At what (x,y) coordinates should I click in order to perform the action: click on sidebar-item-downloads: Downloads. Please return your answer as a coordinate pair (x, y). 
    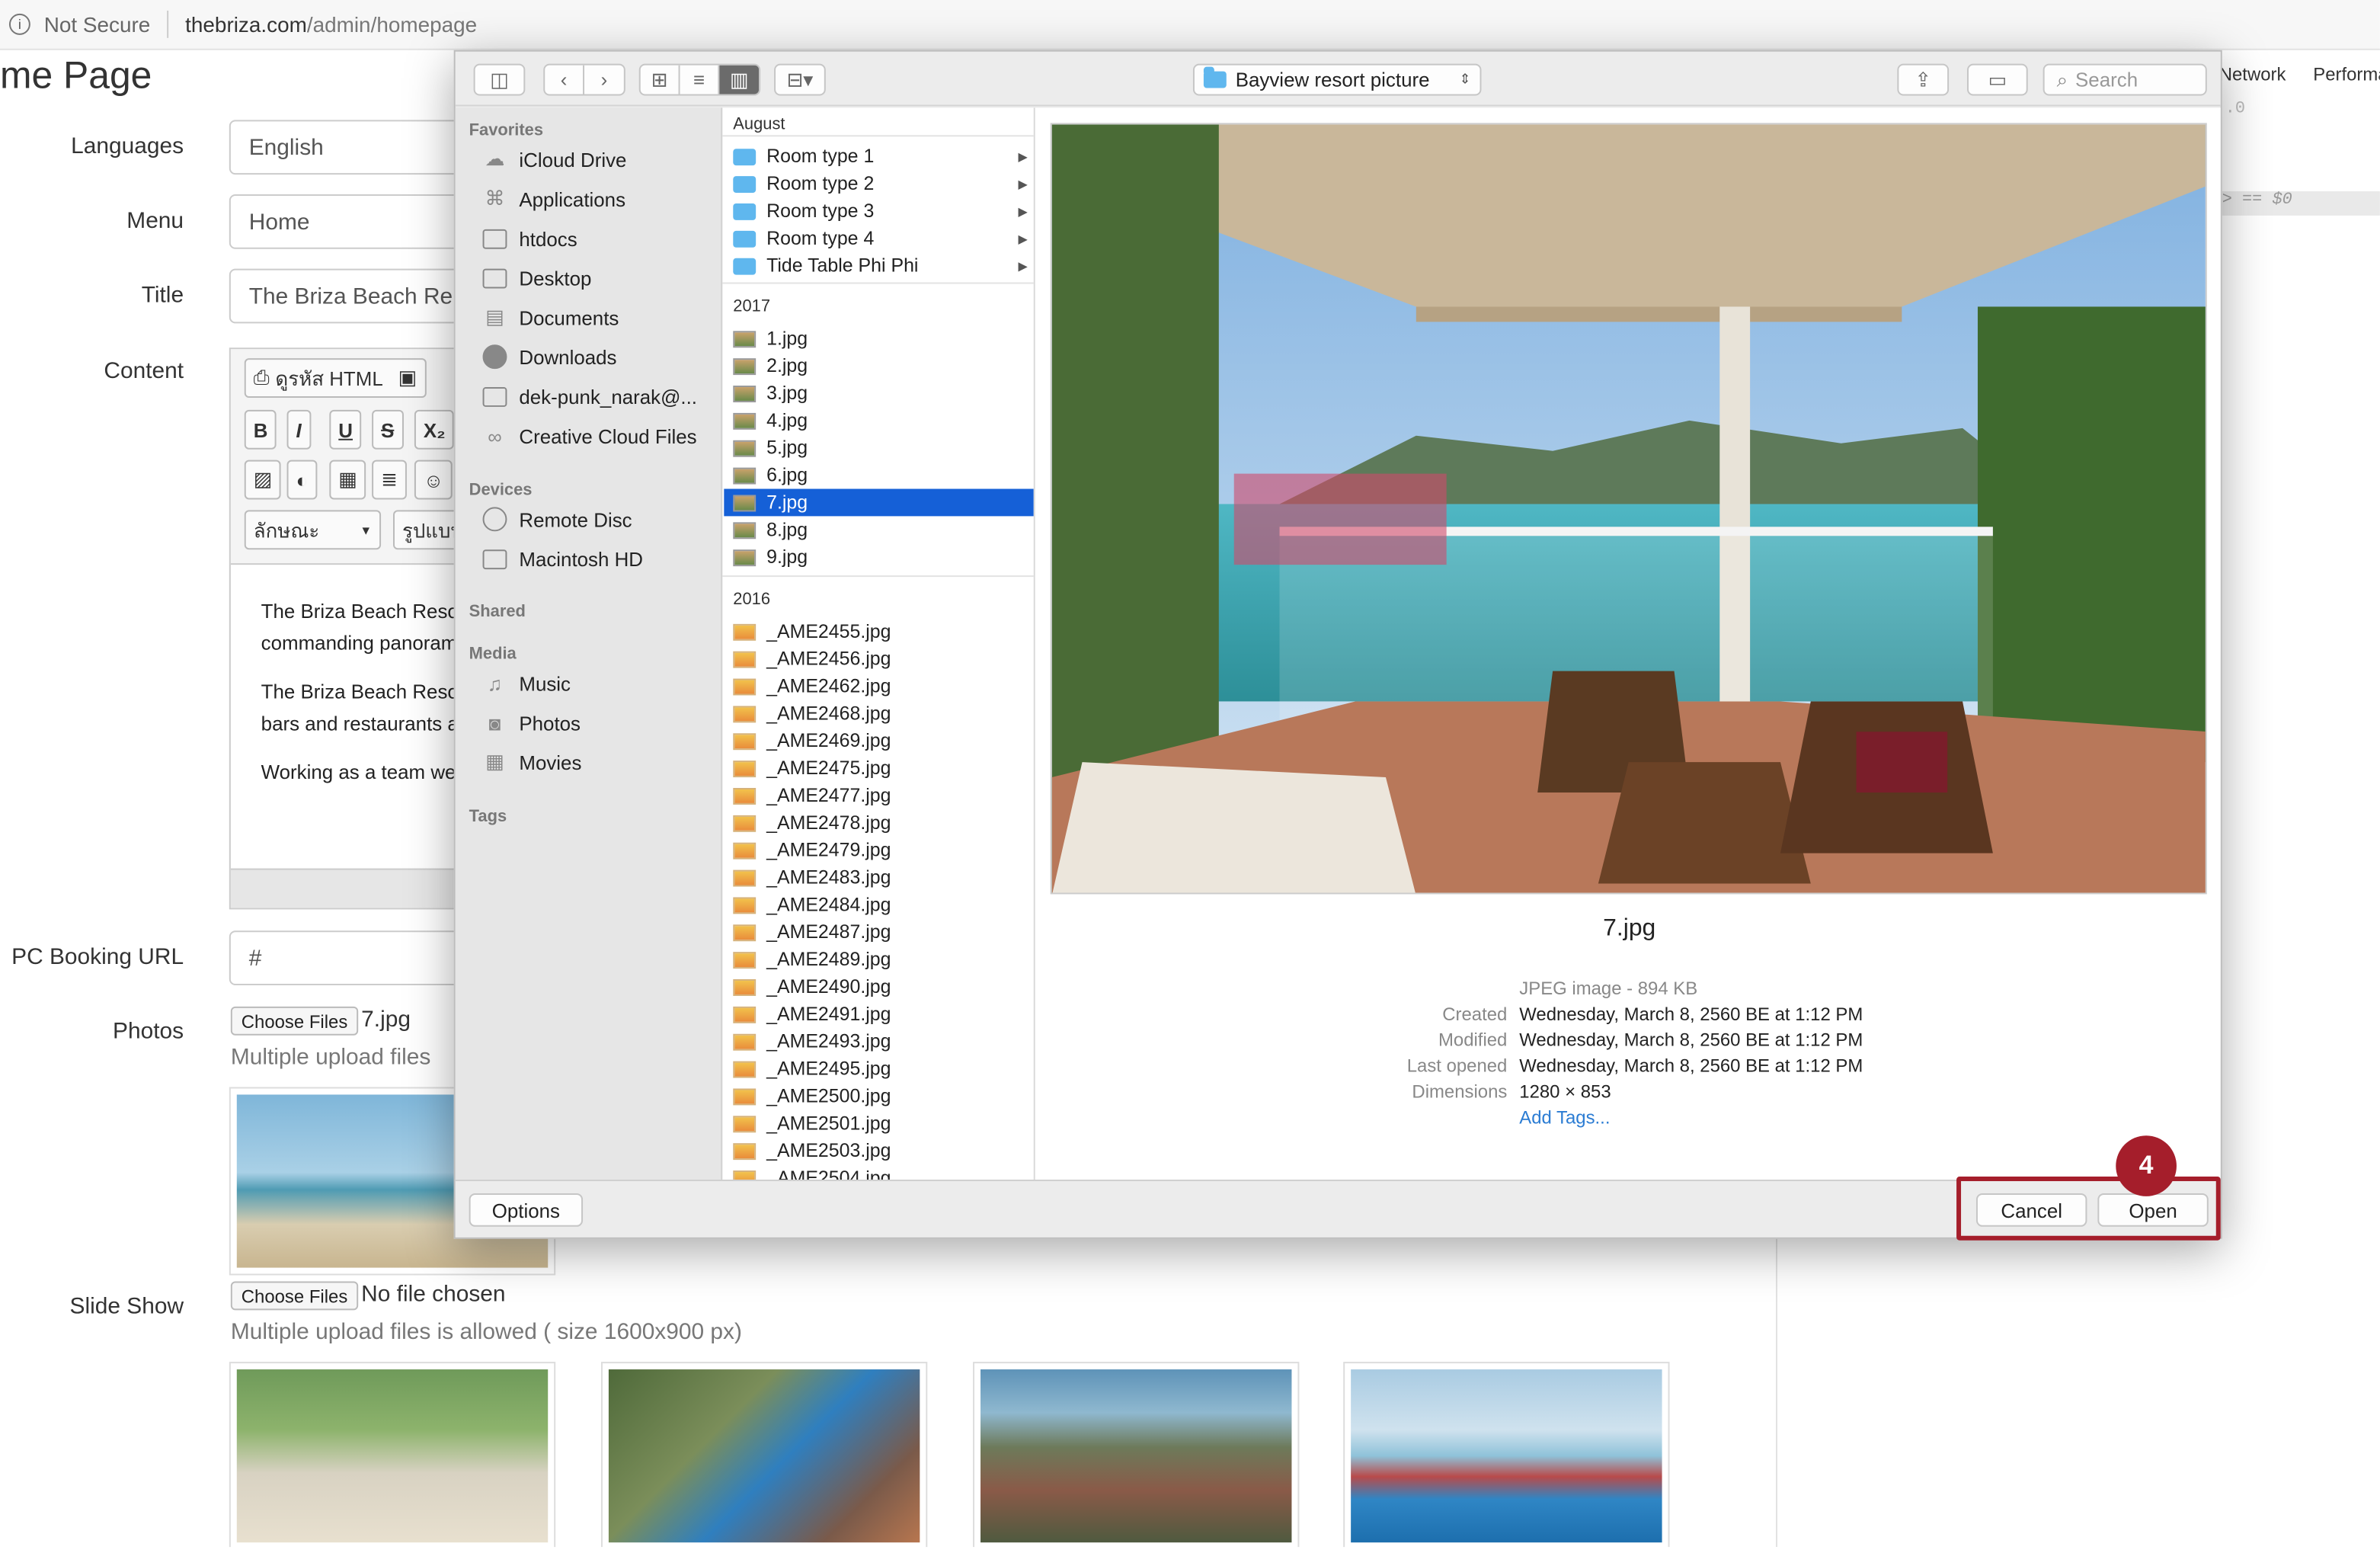
    Looking at the image, I should click on (549, 357).